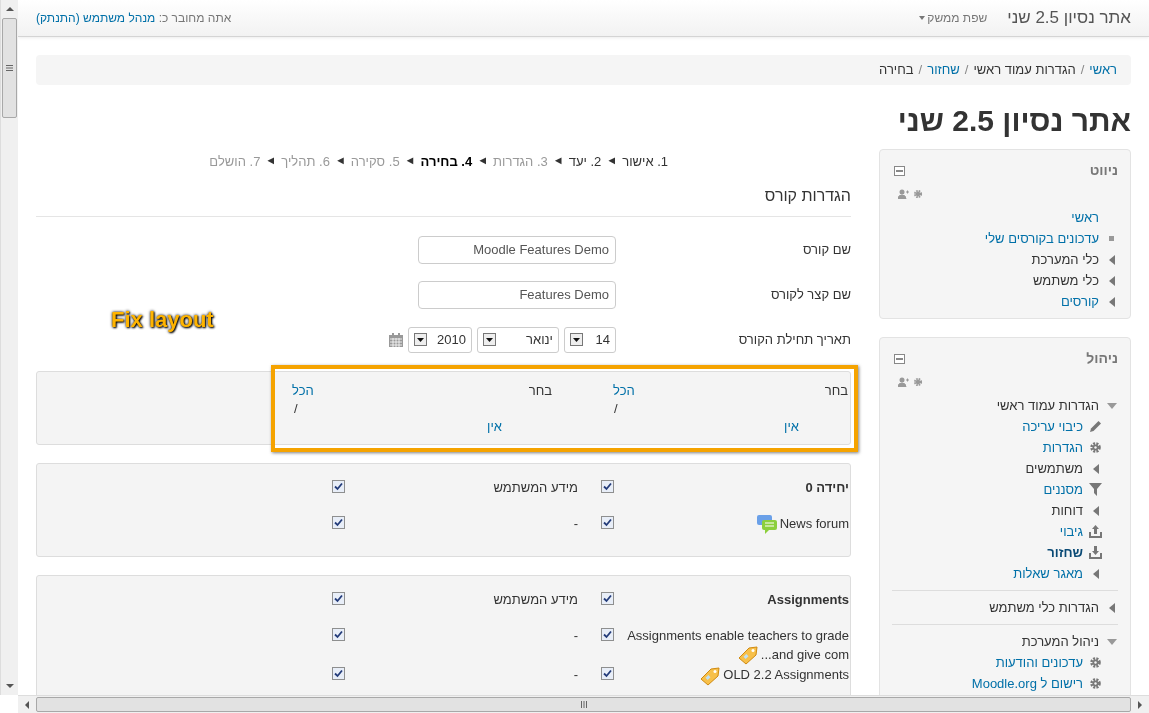 This screenshot has width=1149, height=713. Describe the element at coordinates (807, 195) in the screenshot. I see `section-heading: הגדרות קורס` at that location.